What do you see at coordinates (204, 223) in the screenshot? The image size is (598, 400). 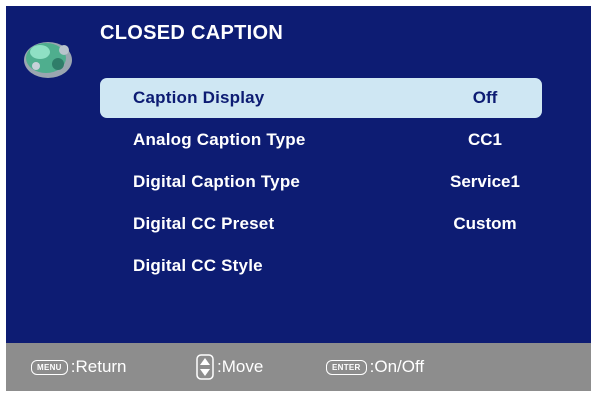 I see `menu-item-label: Digital CC Preset` at bounding box center [204, 223].